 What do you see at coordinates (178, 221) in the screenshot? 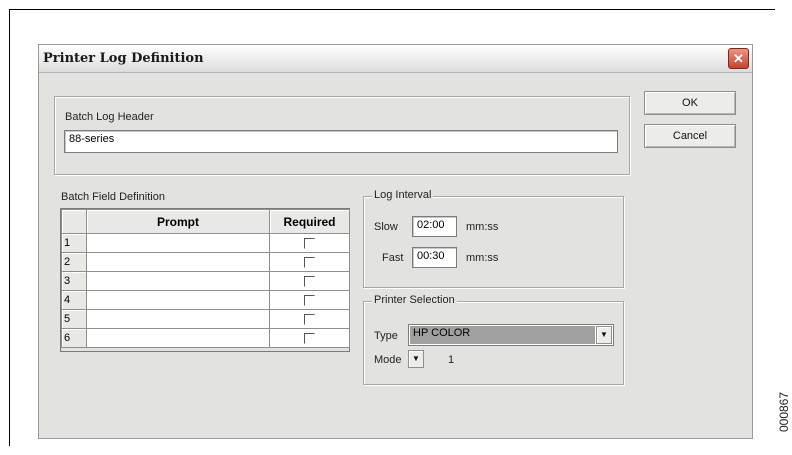
I see `prompt-column-header: Prompt` at bounding box center [178, 221].